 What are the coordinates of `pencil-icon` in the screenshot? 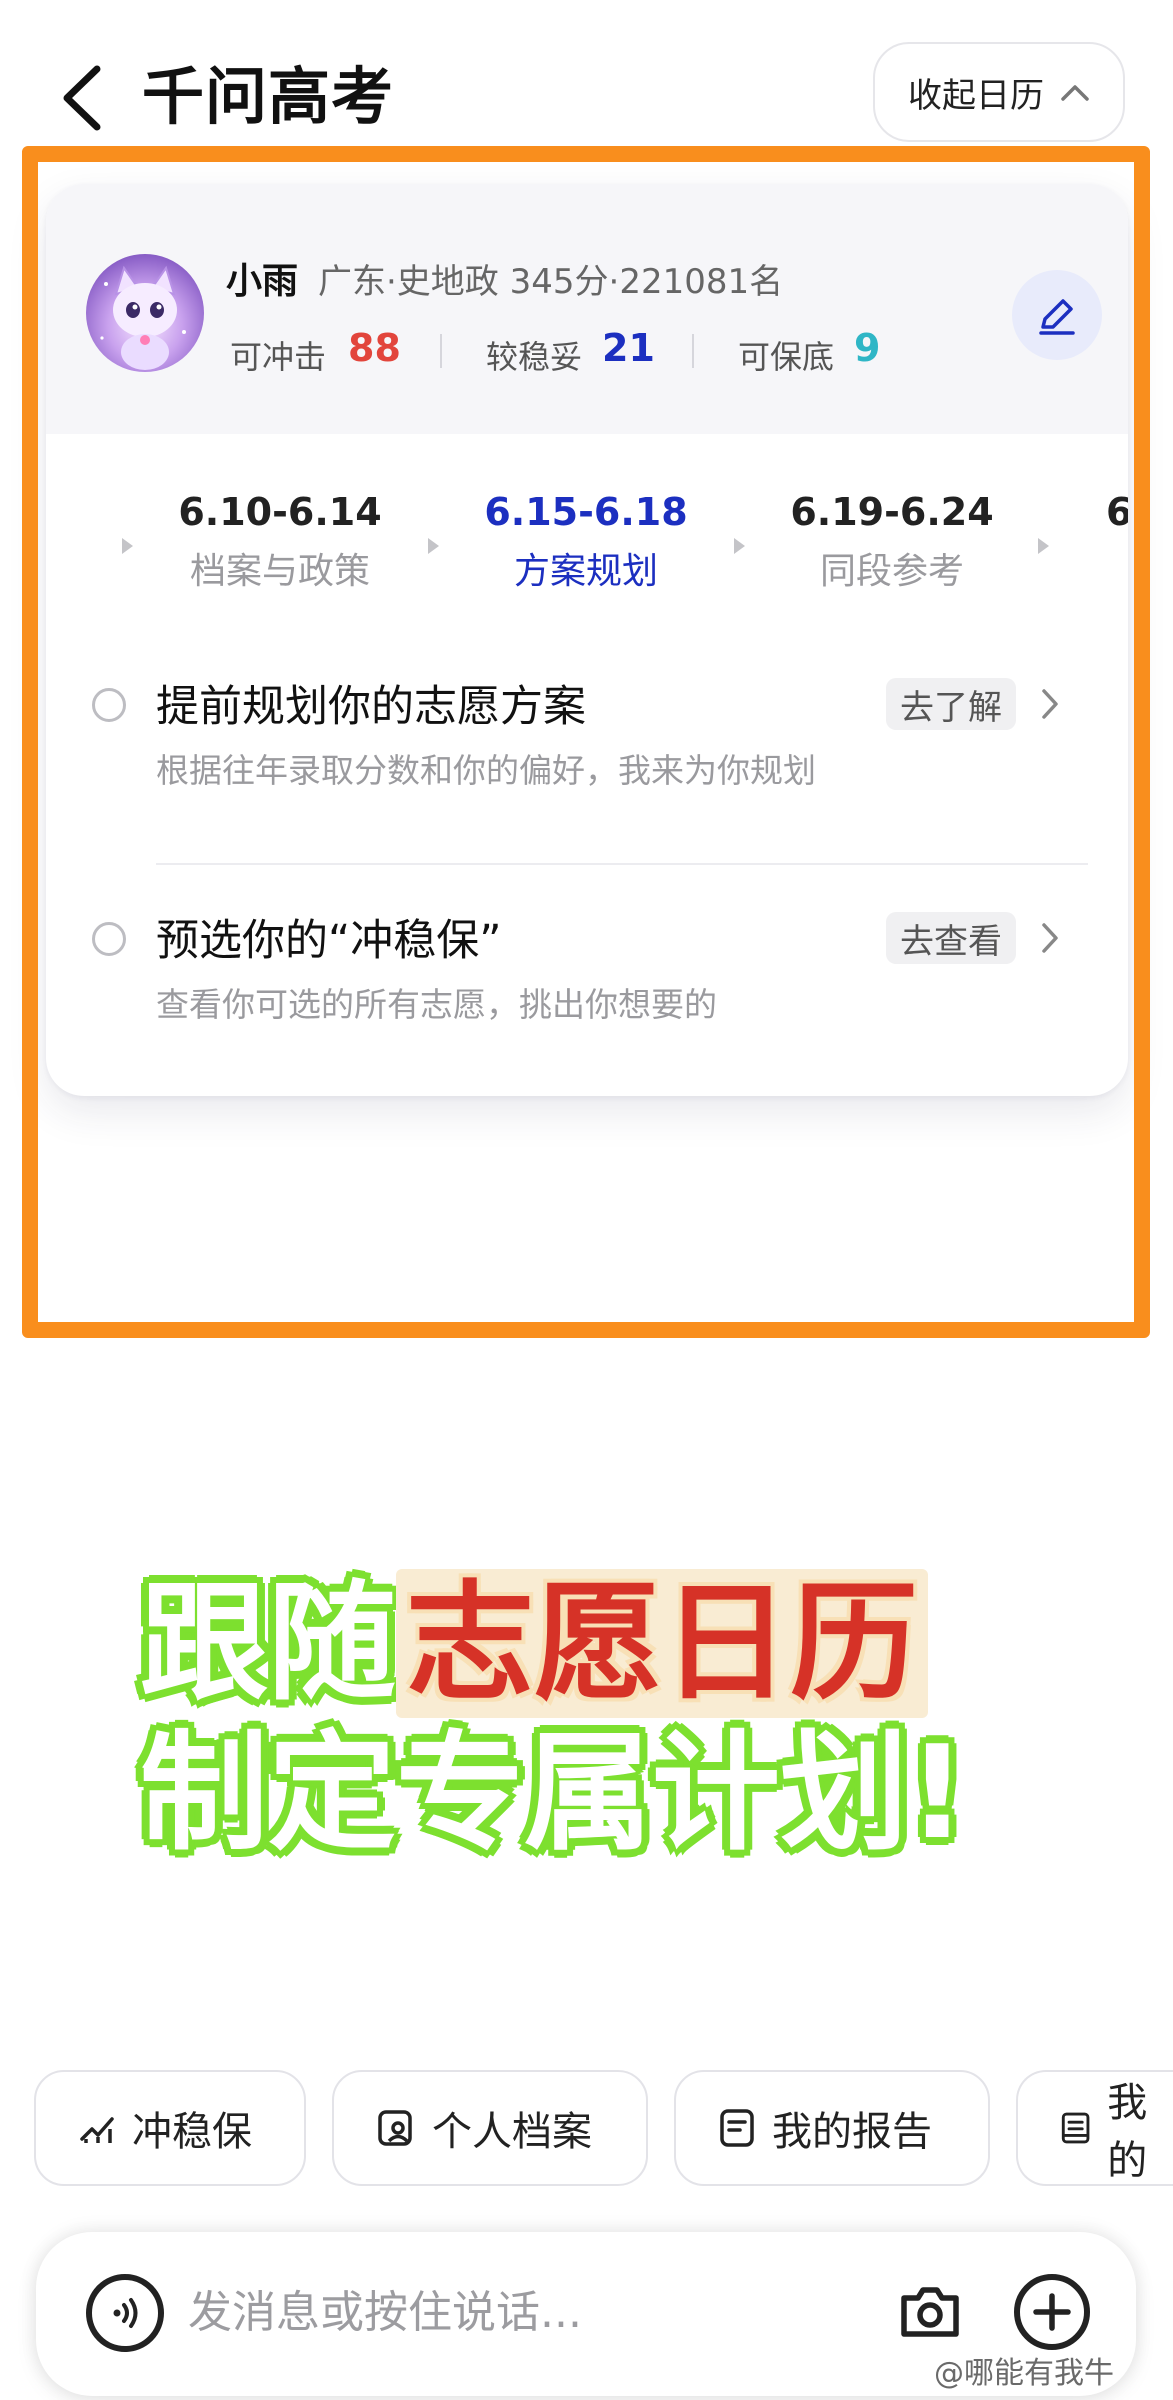 It's located at (1057, 317).